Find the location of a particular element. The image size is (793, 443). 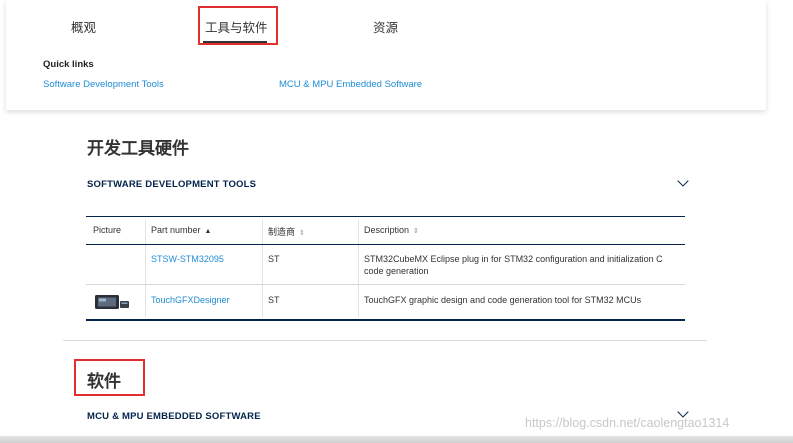

part-number-link: STSW-STM32095 is located at coordinates (187, 259).